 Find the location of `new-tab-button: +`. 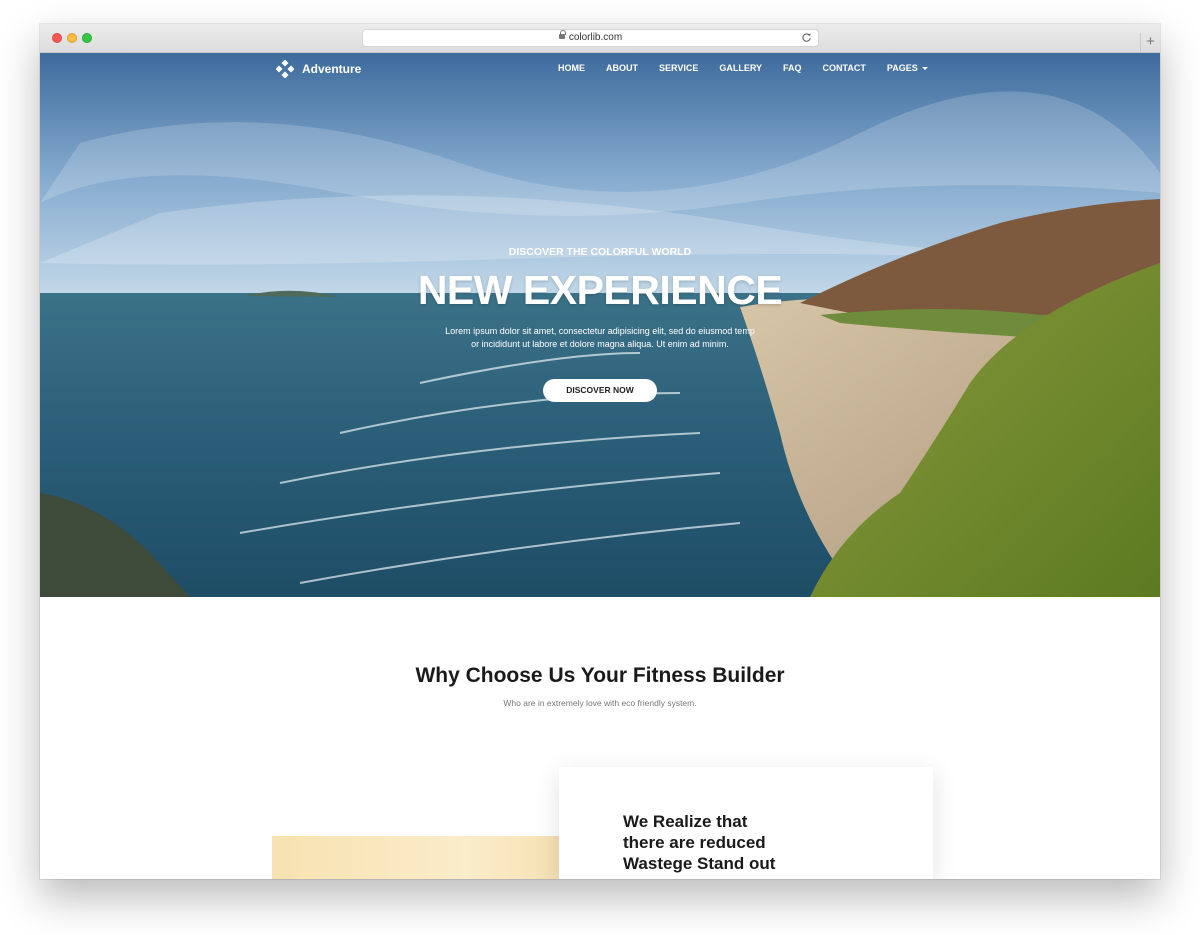

new-tab-button: + is located at coordinates (1150, 43).